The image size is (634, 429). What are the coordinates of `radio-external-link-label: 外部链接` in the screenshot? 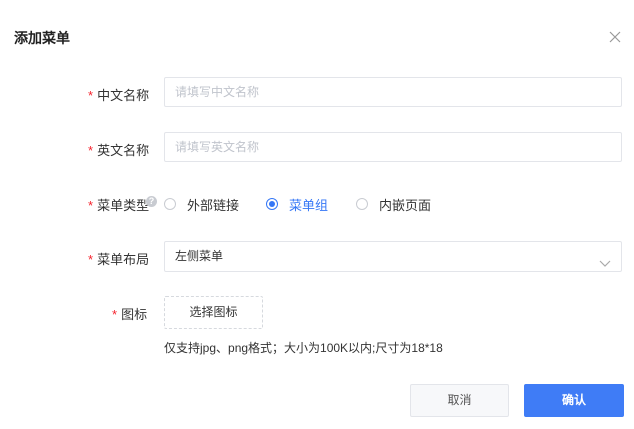 It's located at (213, 205).